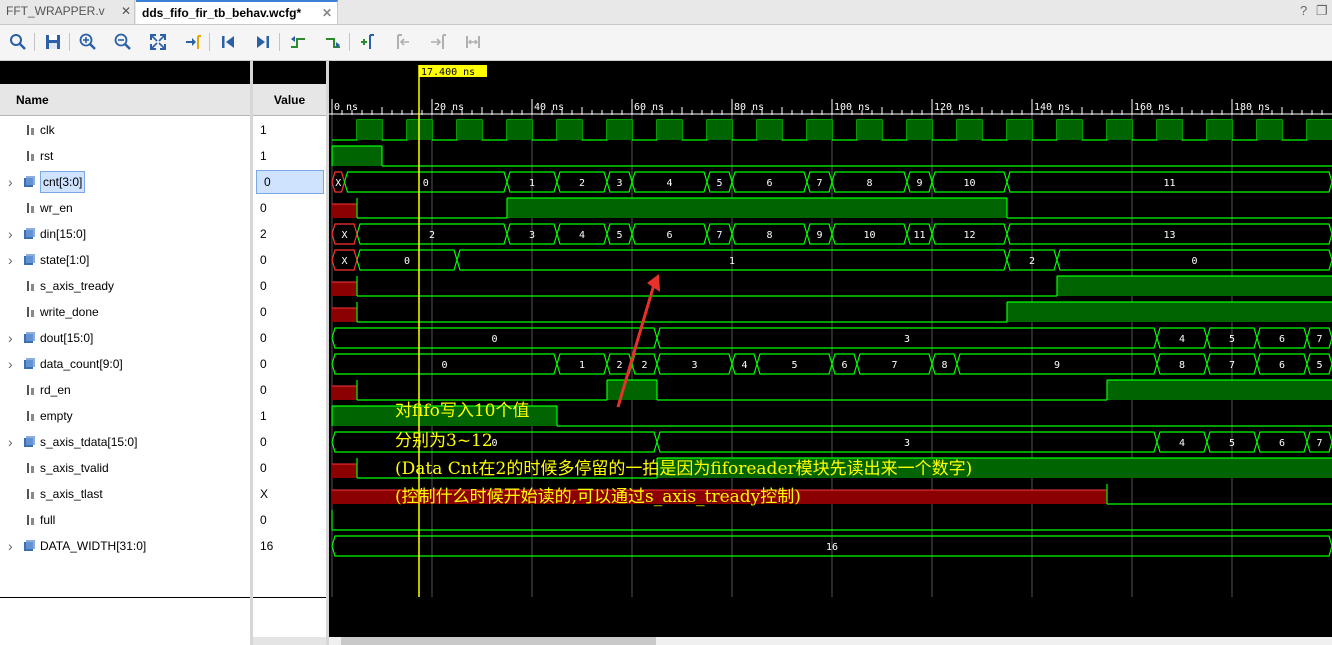 This screenshot has height=645, width=1332. Describe the element at coordinates (1232, 339) in the screenshot. I see `bus-value-label: 5` at that location.